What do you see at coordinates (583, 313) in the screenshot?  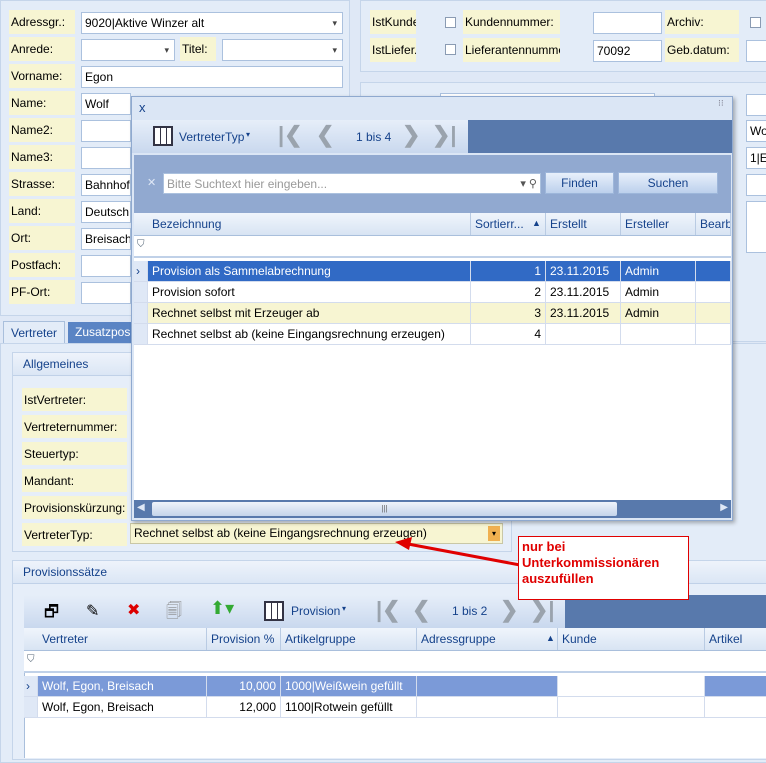 I see `cell-erstellt: 23.11.2015` at bounding box center [583, 313].